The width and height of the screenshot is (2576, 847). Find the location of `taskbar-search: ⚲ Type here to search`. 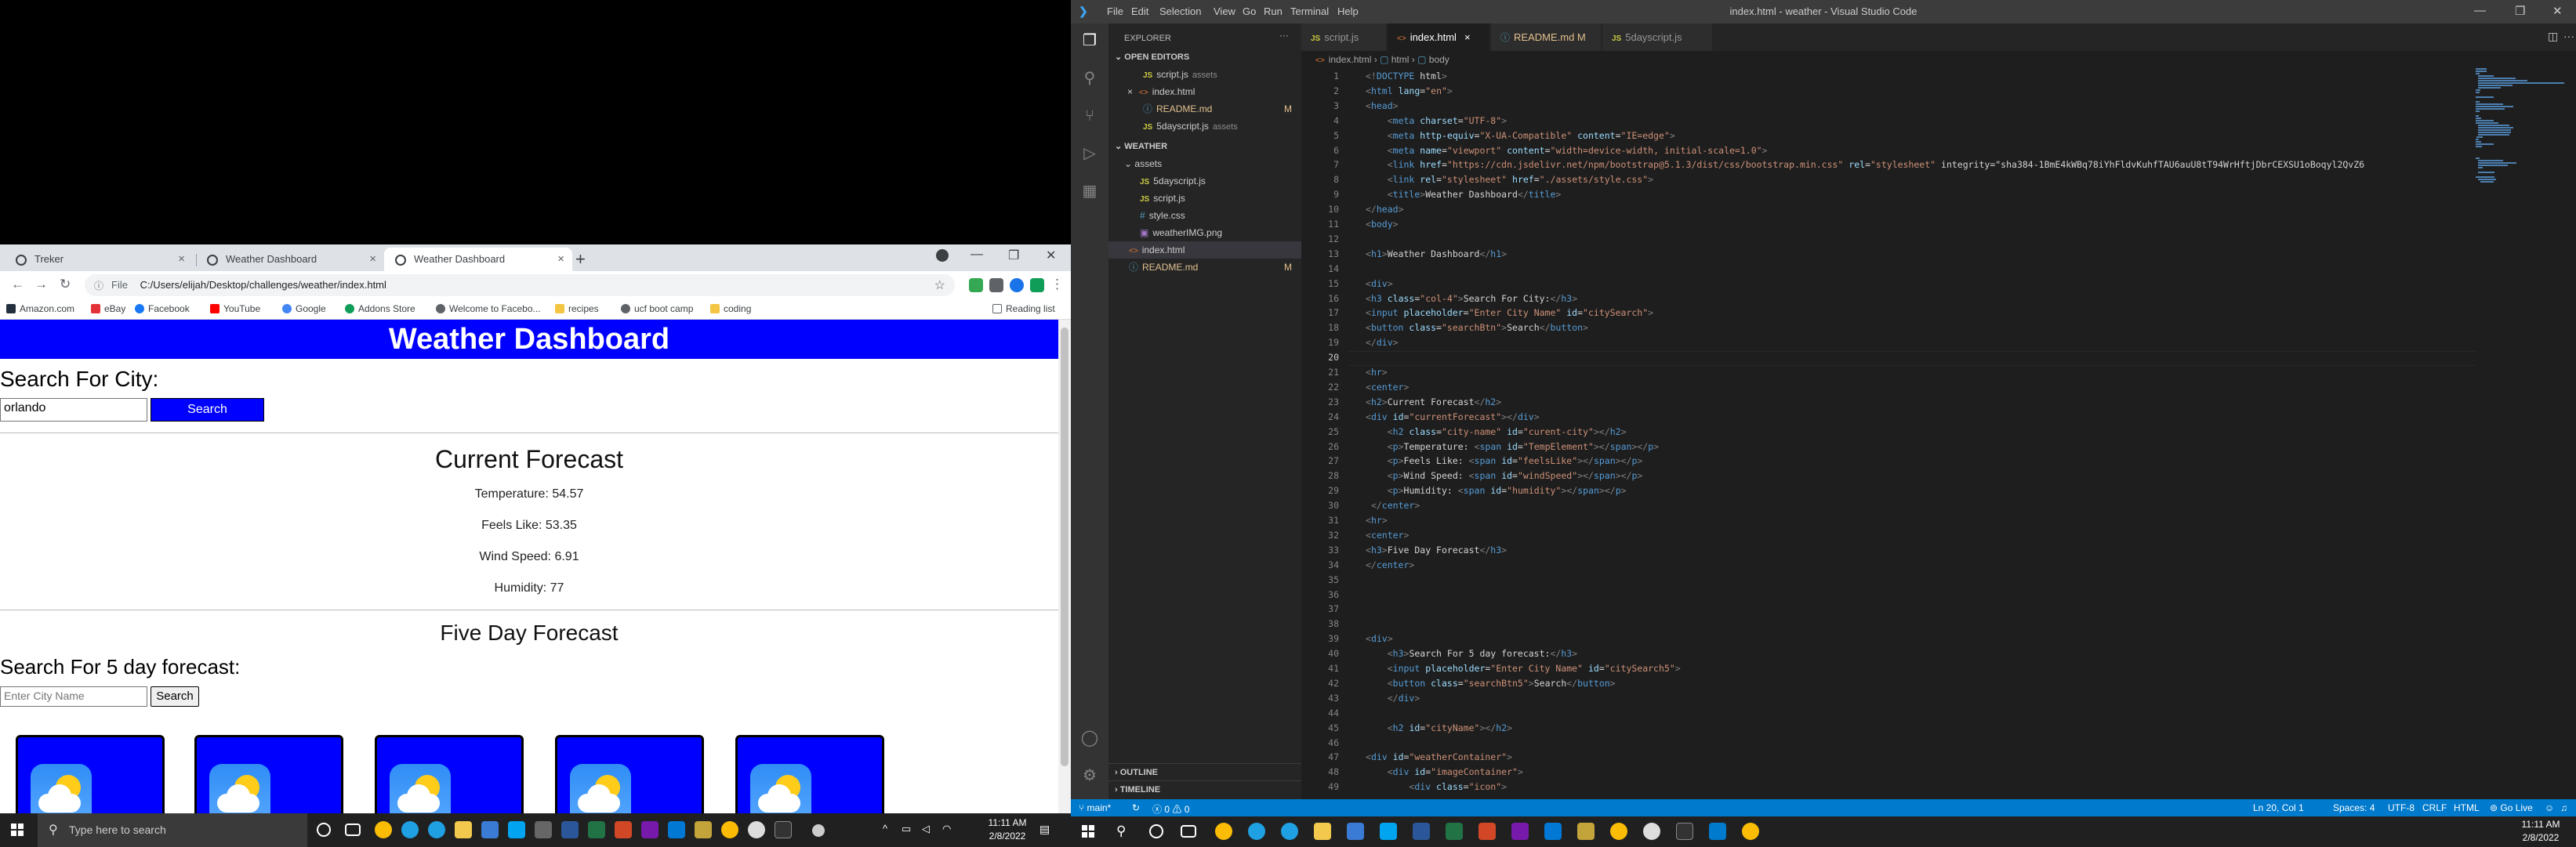

taskbar-search: ⚲ Type here to search is located at coordinates (173, 830).